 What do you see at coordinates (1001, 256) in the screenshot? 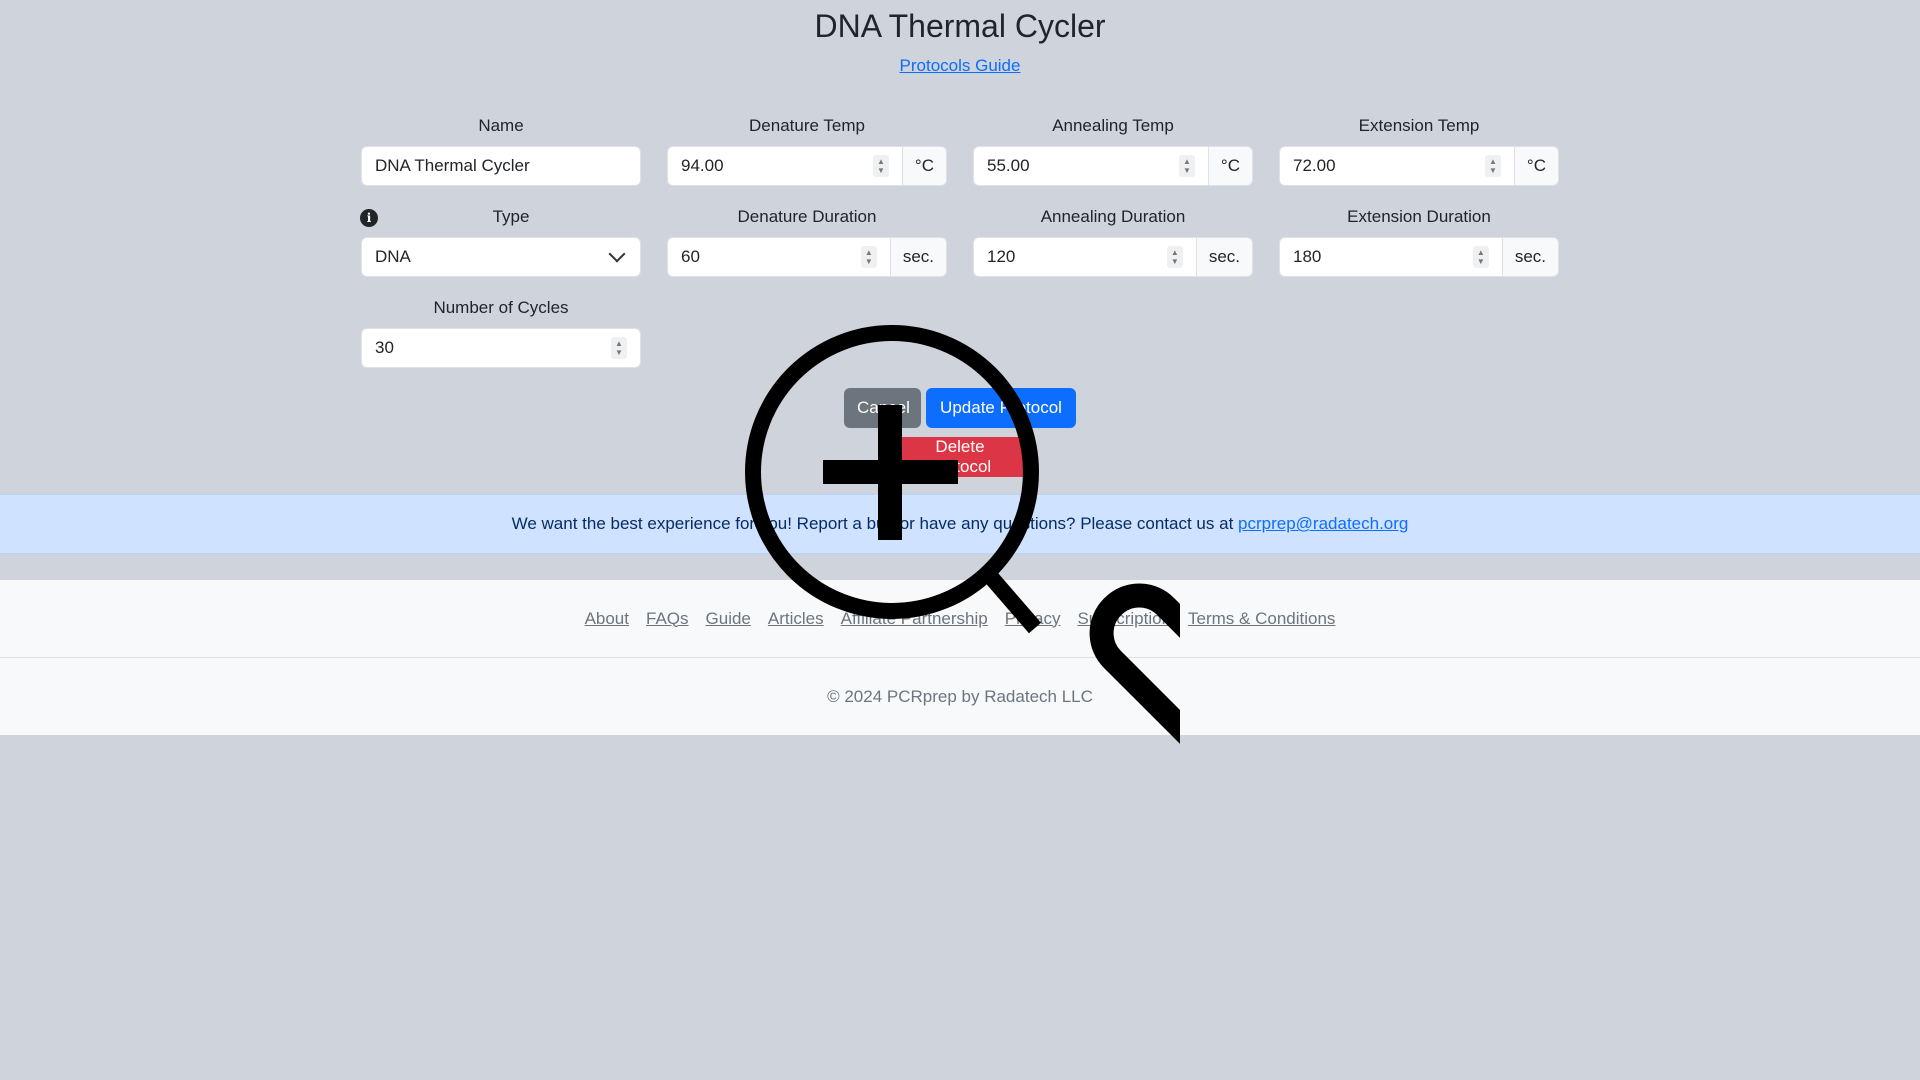
I see `annealing-duration-value: 120` at bounding box center [1001, 256].